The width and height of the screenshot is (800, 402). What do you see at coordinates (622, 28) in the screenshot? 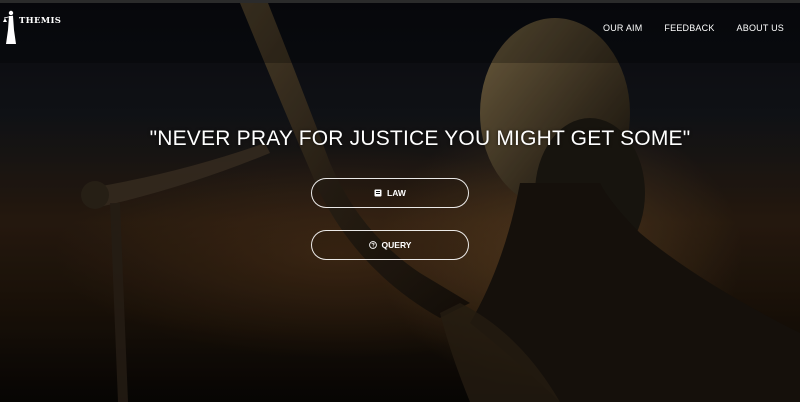
I see `nav-our-aim: OUR AIM` at bounding box center [622, 28].